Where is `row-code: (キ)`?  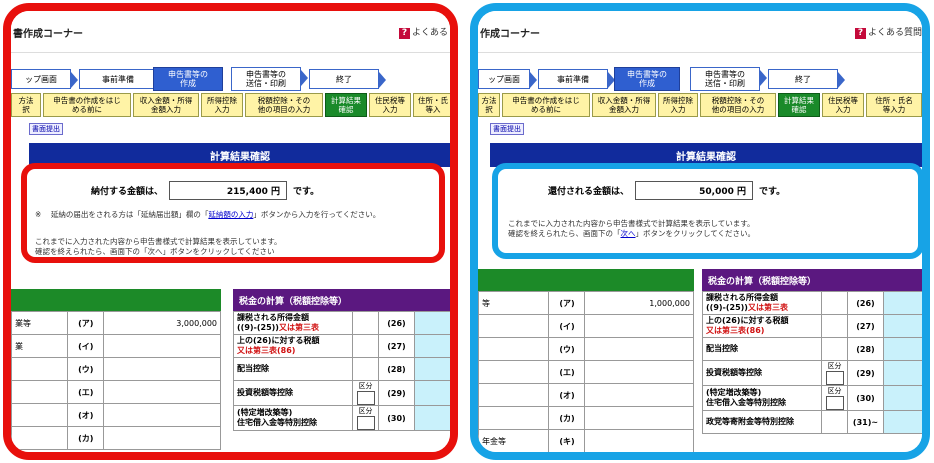
row-code: (キ) is located at coordinates (567, 440).